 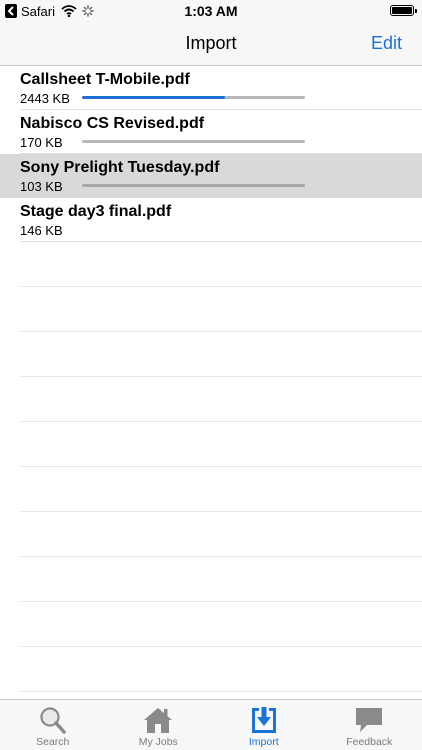 I want to click on magnifier-icon, so click(x=53, y=720).